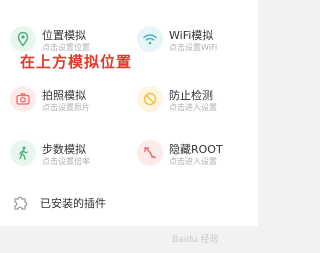 The image size is (320, 253). I want to click on camera-icon, so click(23, 99).